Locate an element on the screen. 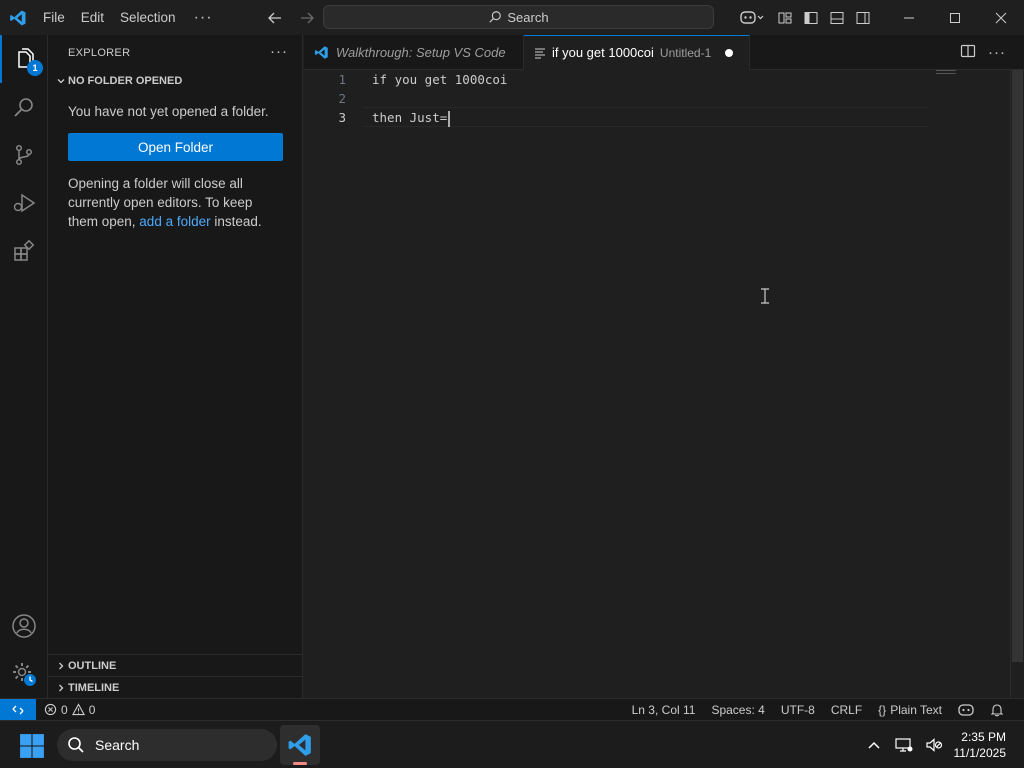 The width and height of the screenshot is (1024, 768). back-arrow-icon is located at coordinates (275, 18).